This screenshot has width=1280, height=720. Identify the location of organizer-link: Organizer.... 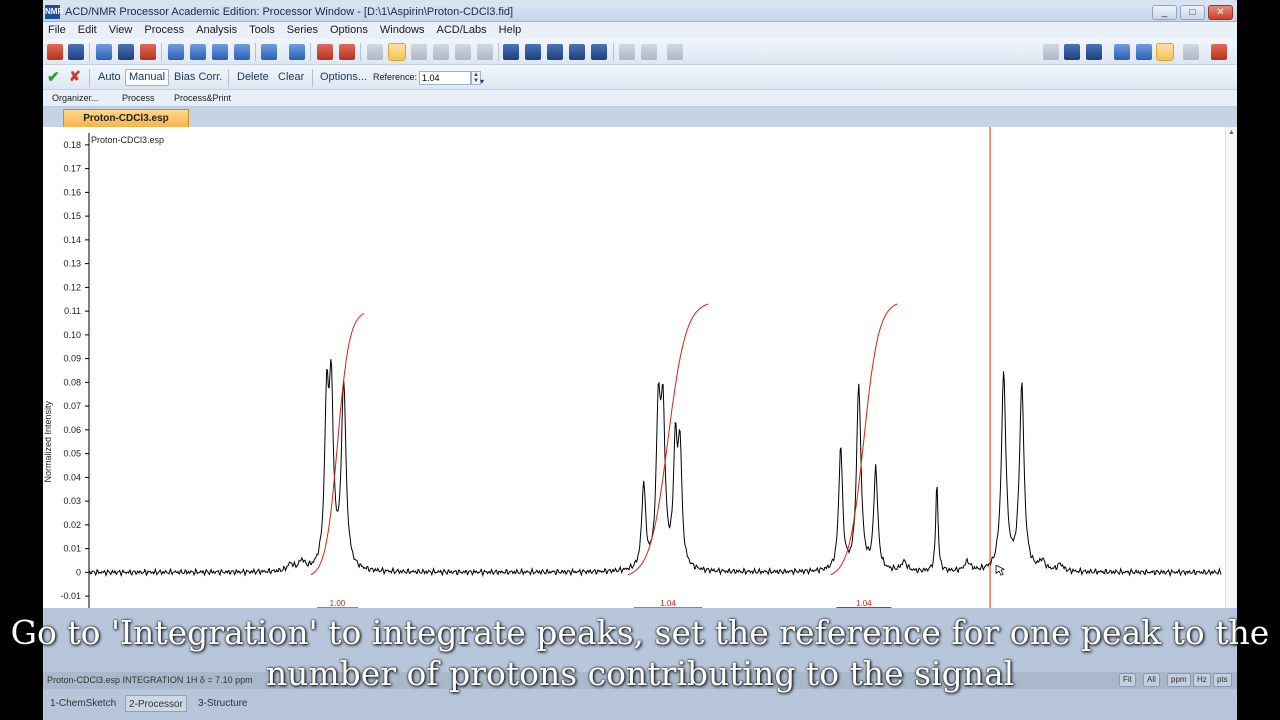
(75, 98).